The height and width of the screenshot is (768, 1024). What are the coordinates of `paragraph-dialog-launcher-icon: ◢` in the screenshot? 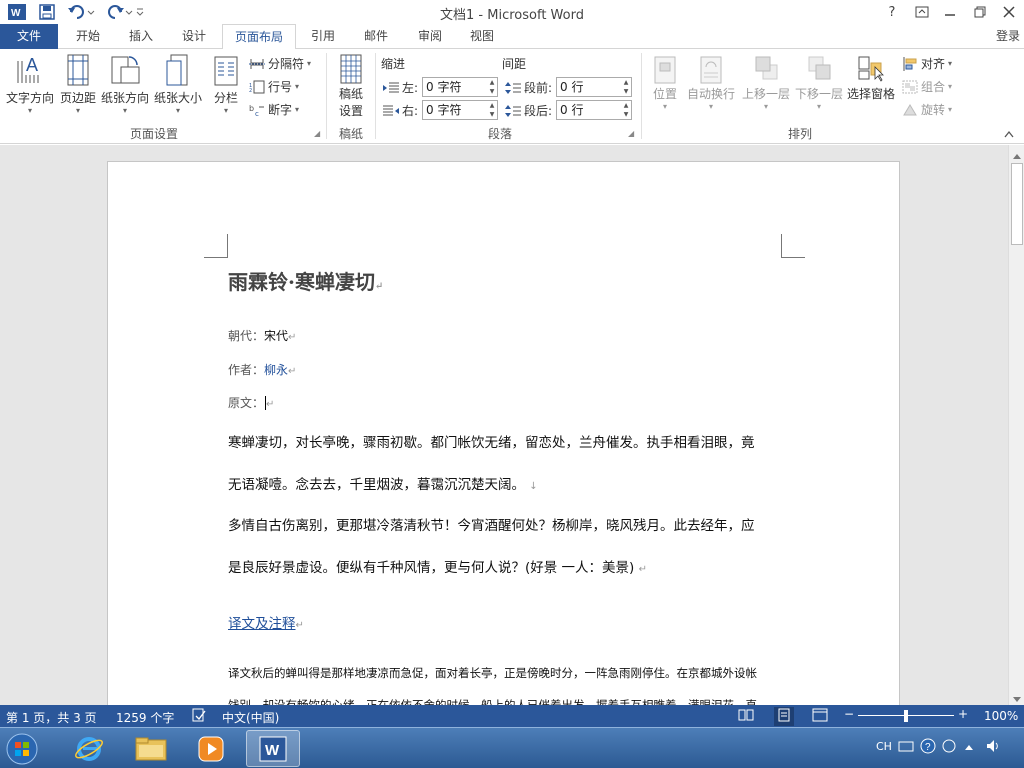 It's located at (631, 133).